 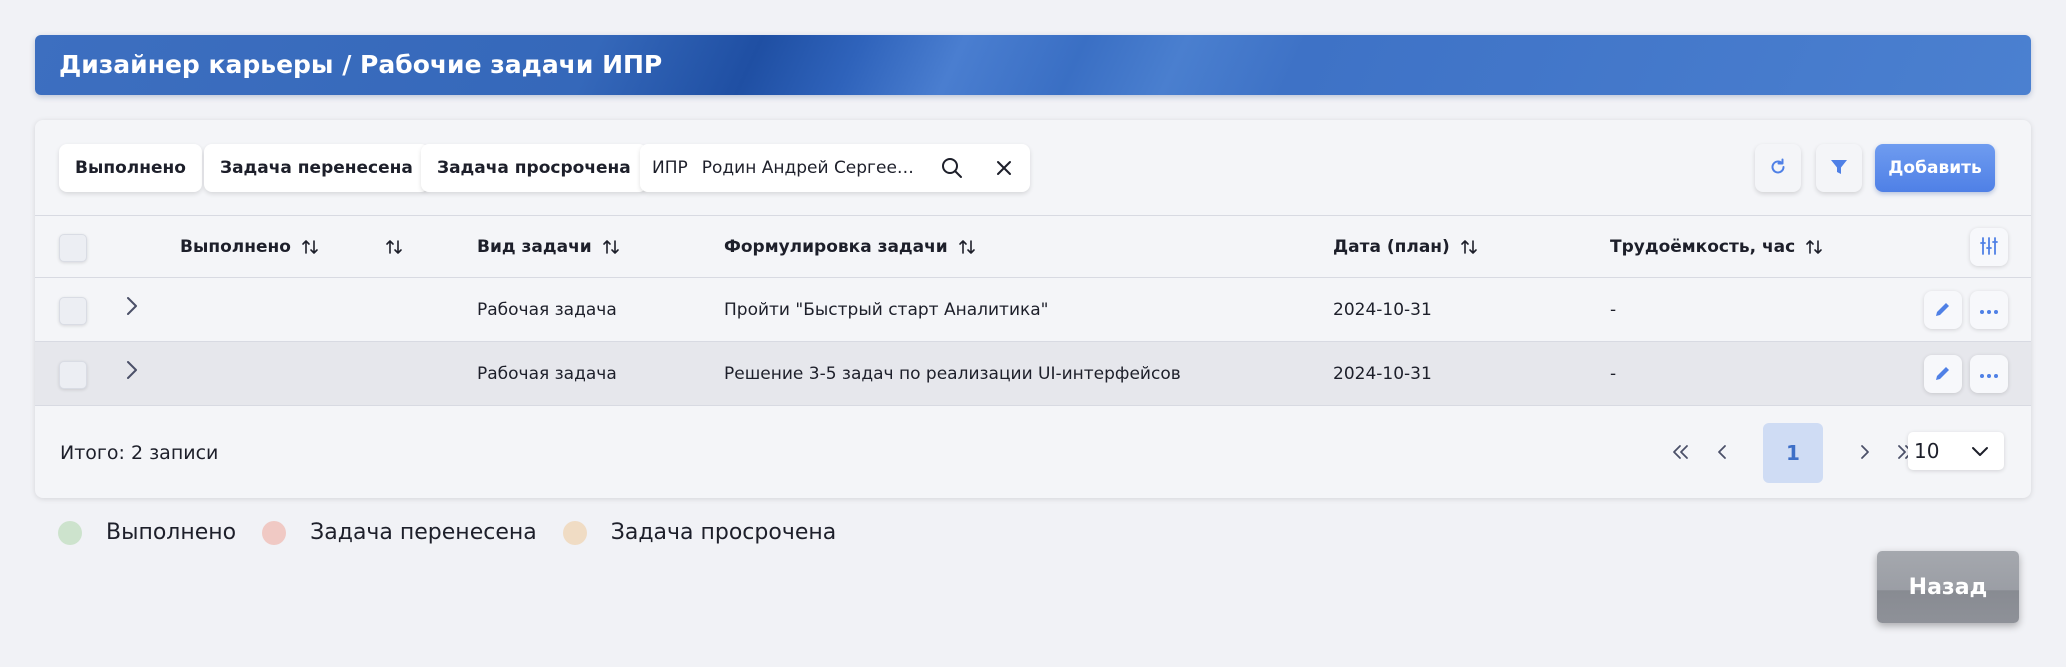 What do you see at coordinates (1405, 246) in the screenshot?
I see `column-header-date: Дата (план)` at bounding box center [1405, 246].